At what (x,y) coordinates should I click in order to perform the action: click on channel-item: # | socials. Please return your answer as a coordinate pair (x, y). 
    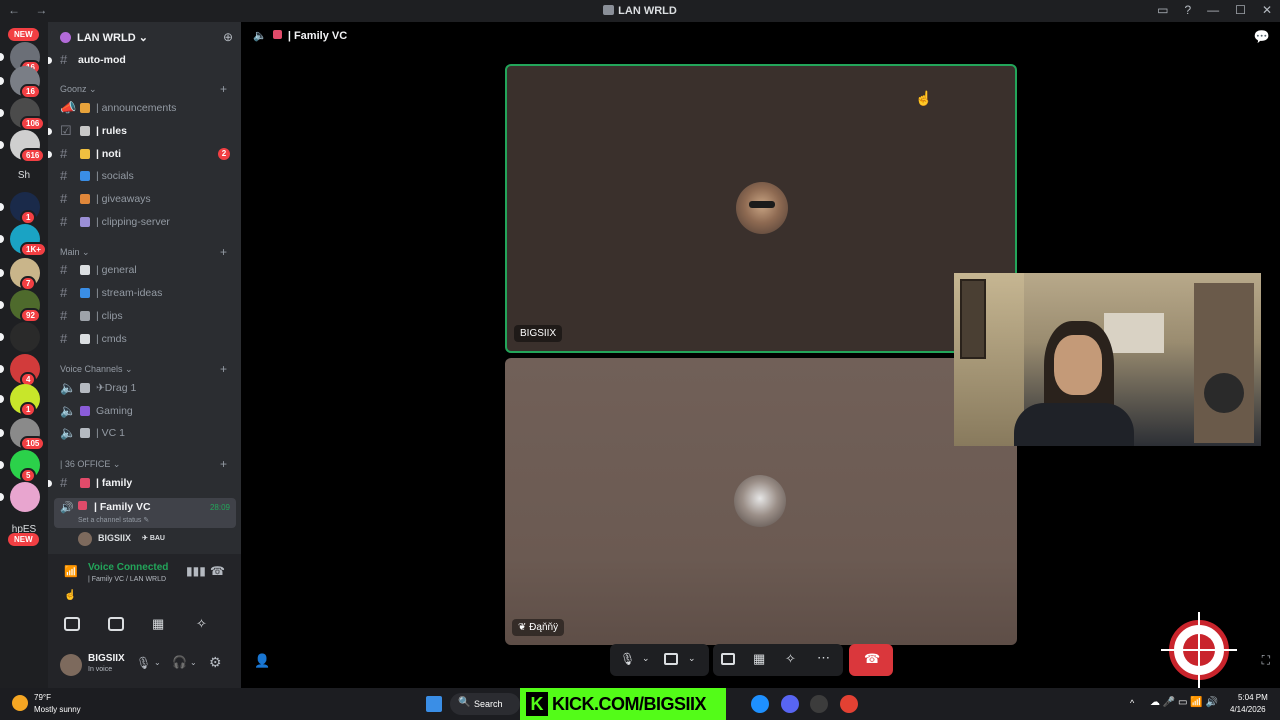
    Looking at the image, I should click on (146, 176).